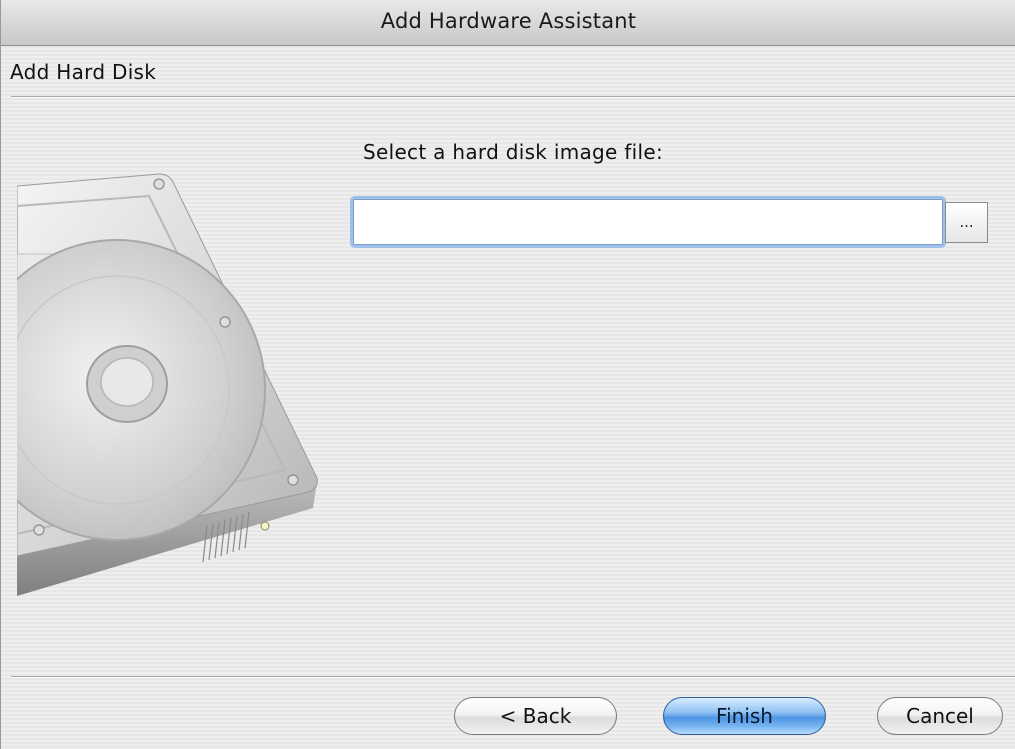  Describe the element at coordinates (513, 152) in the screenshot. I see `file-prompt-label: Select a hard disk image file:` at that location.